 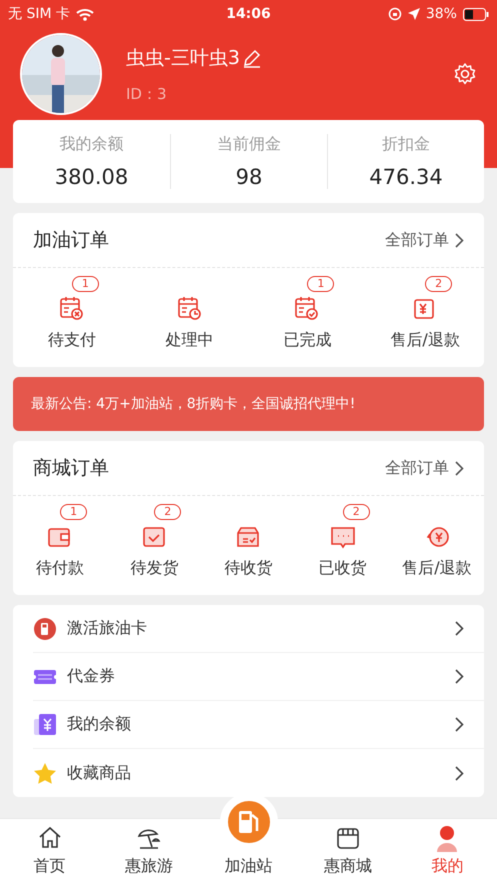 What do you see at coordinates (447, 851) in the screenshot?
I see `tab-item: 我的` at bounding box center [447, 851].